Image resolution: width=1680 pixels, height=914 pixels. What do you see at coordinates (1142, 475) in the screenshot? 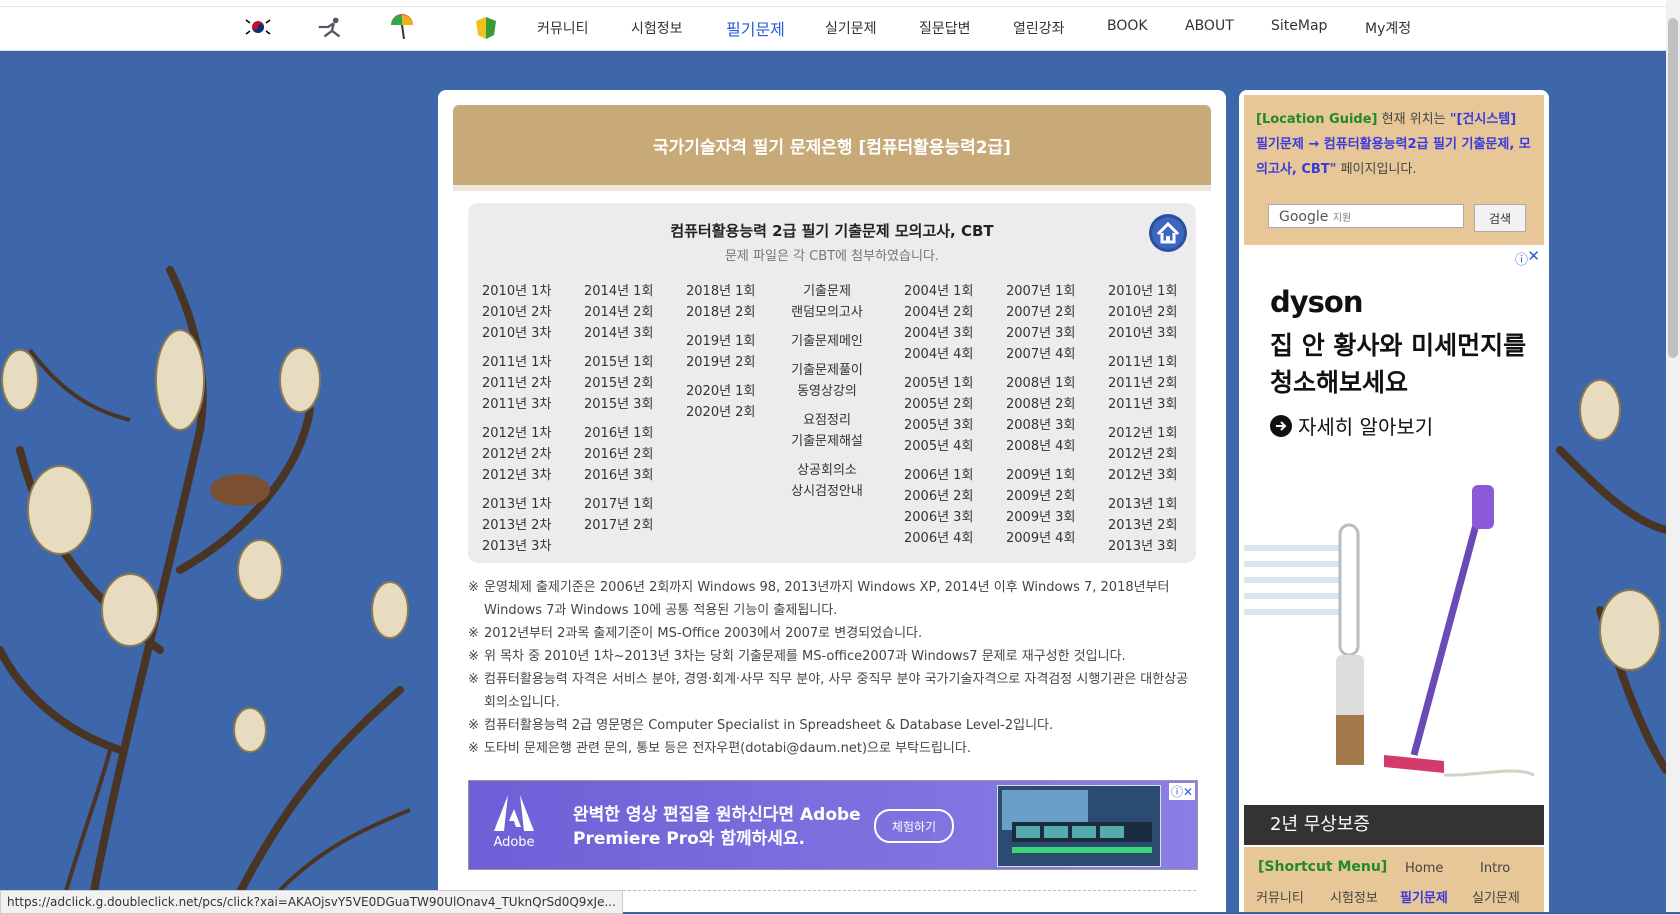
I see `exam-link: 2012년 3회` at bounding box center [1142, 475].